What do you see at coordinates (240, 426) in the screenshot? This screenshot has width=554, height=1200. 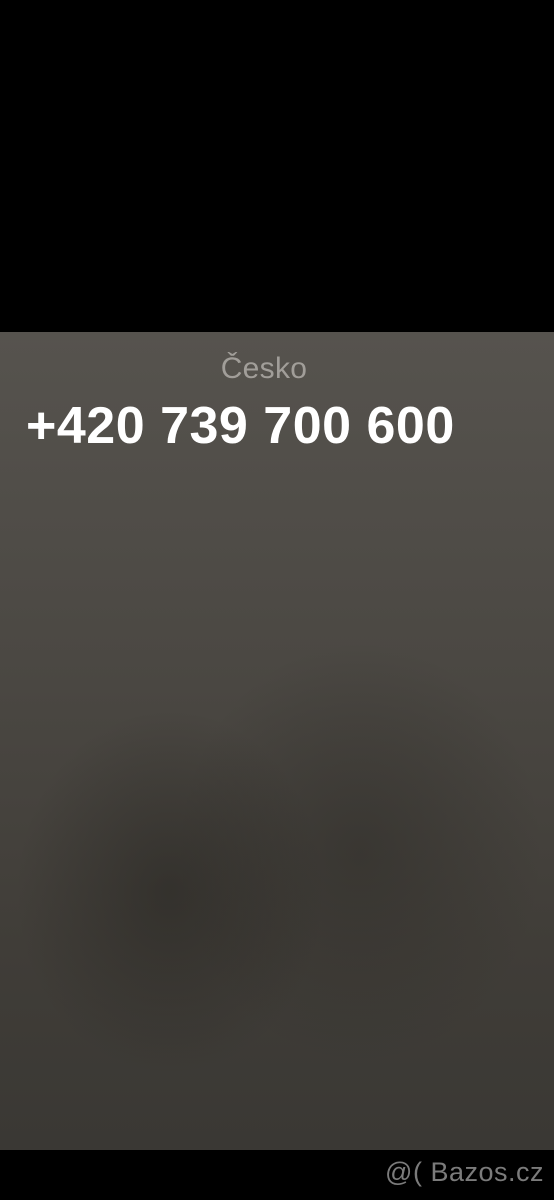 I see `phone-number: +420 739 700 600` at bounding box center [240, 426].